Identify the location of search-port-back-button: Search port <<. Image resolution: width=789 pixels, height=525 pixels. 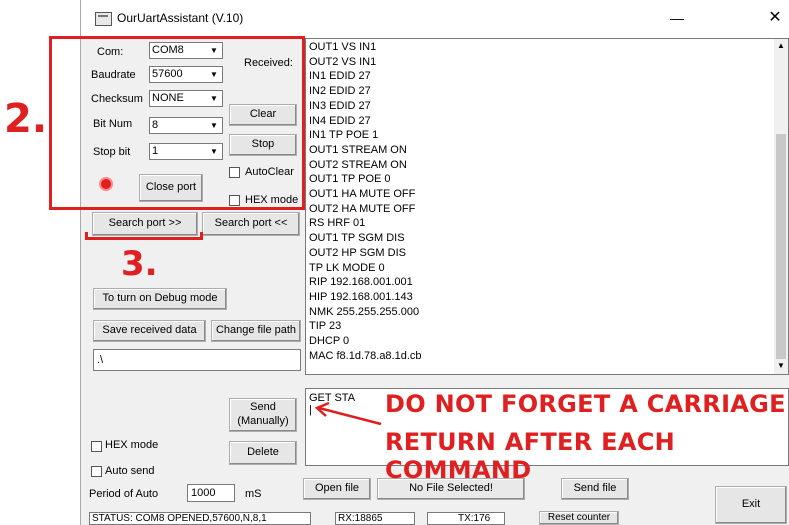
(251, 224).